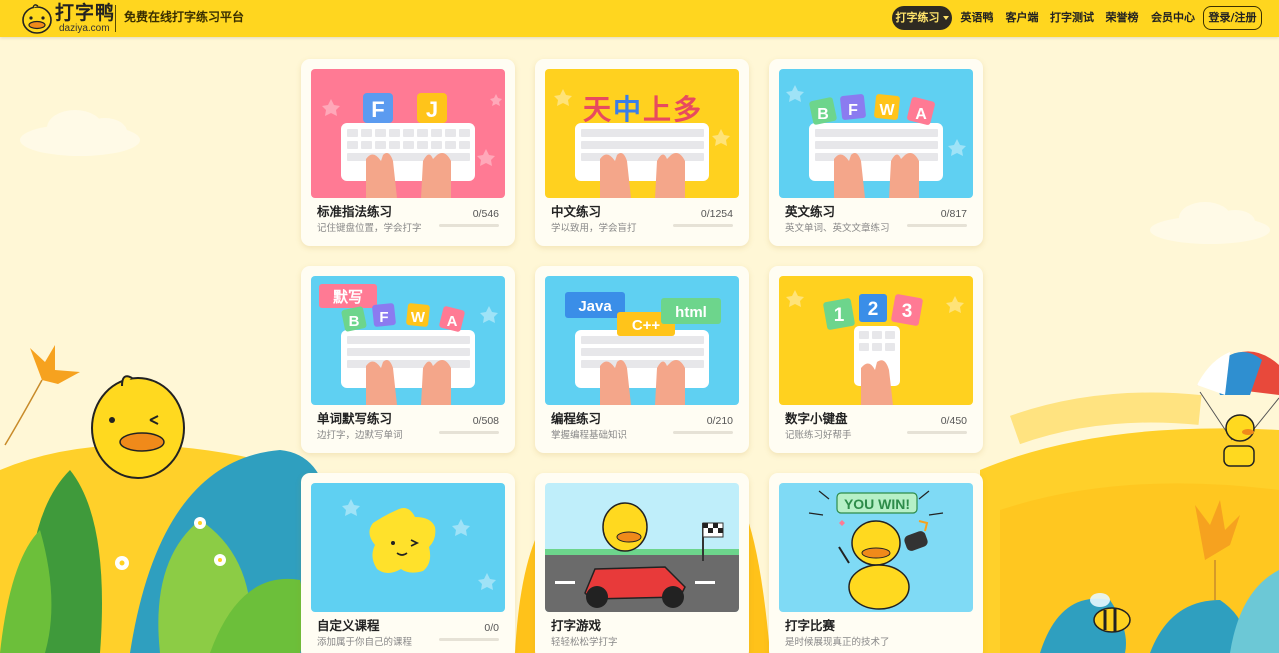 The height and width of the screenshot is (653, 1279). Describe the element at coordinates (917, 17) in the screenshot. I see `nav-label: 打字练习` at that location.